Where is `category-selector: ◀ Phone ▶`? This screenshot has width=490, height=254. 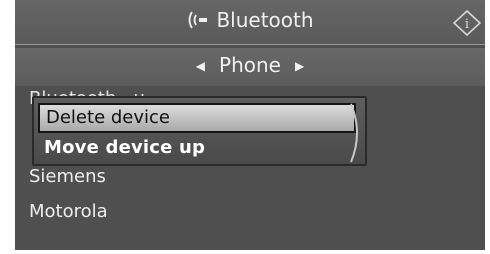 category-selector: ◀ Phone ▶ is located at coordinates (250, 67).